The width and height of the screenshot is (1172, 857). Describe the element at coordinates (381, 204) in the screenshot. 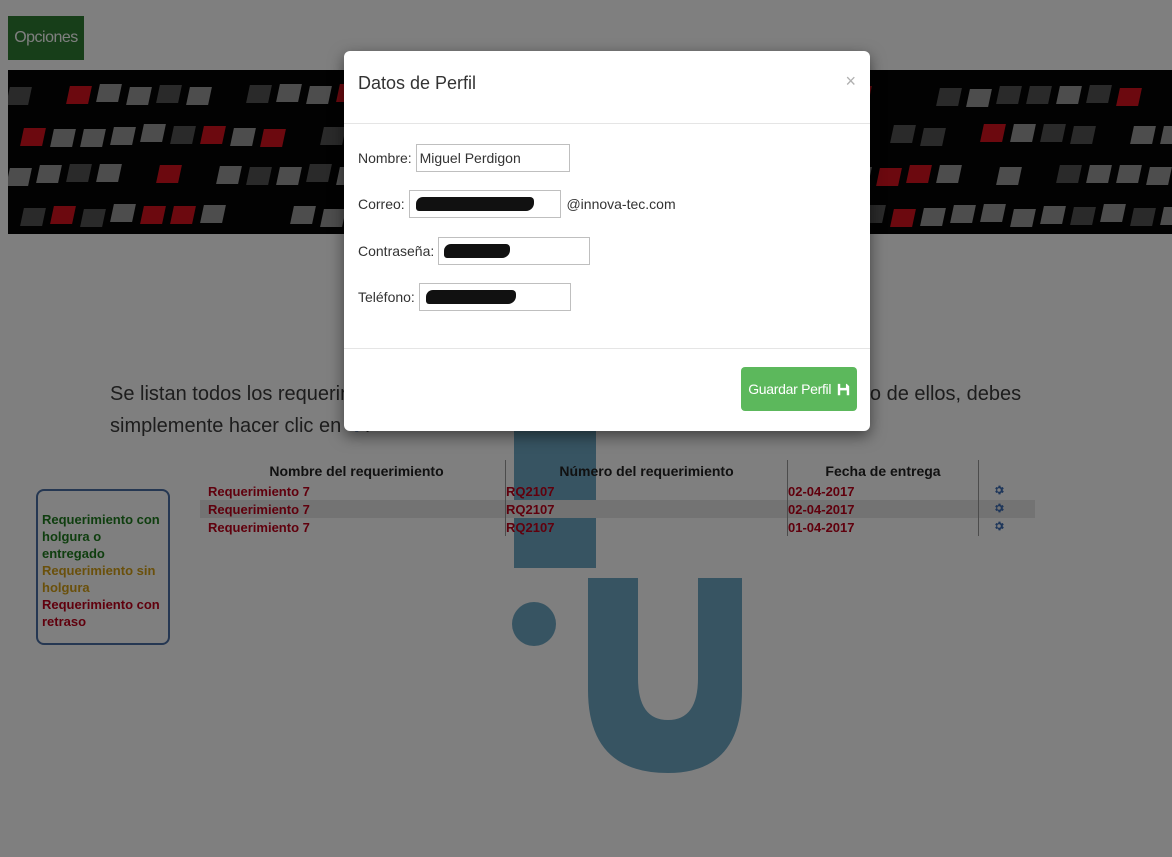

I see `email-label: Correo:` at that location.